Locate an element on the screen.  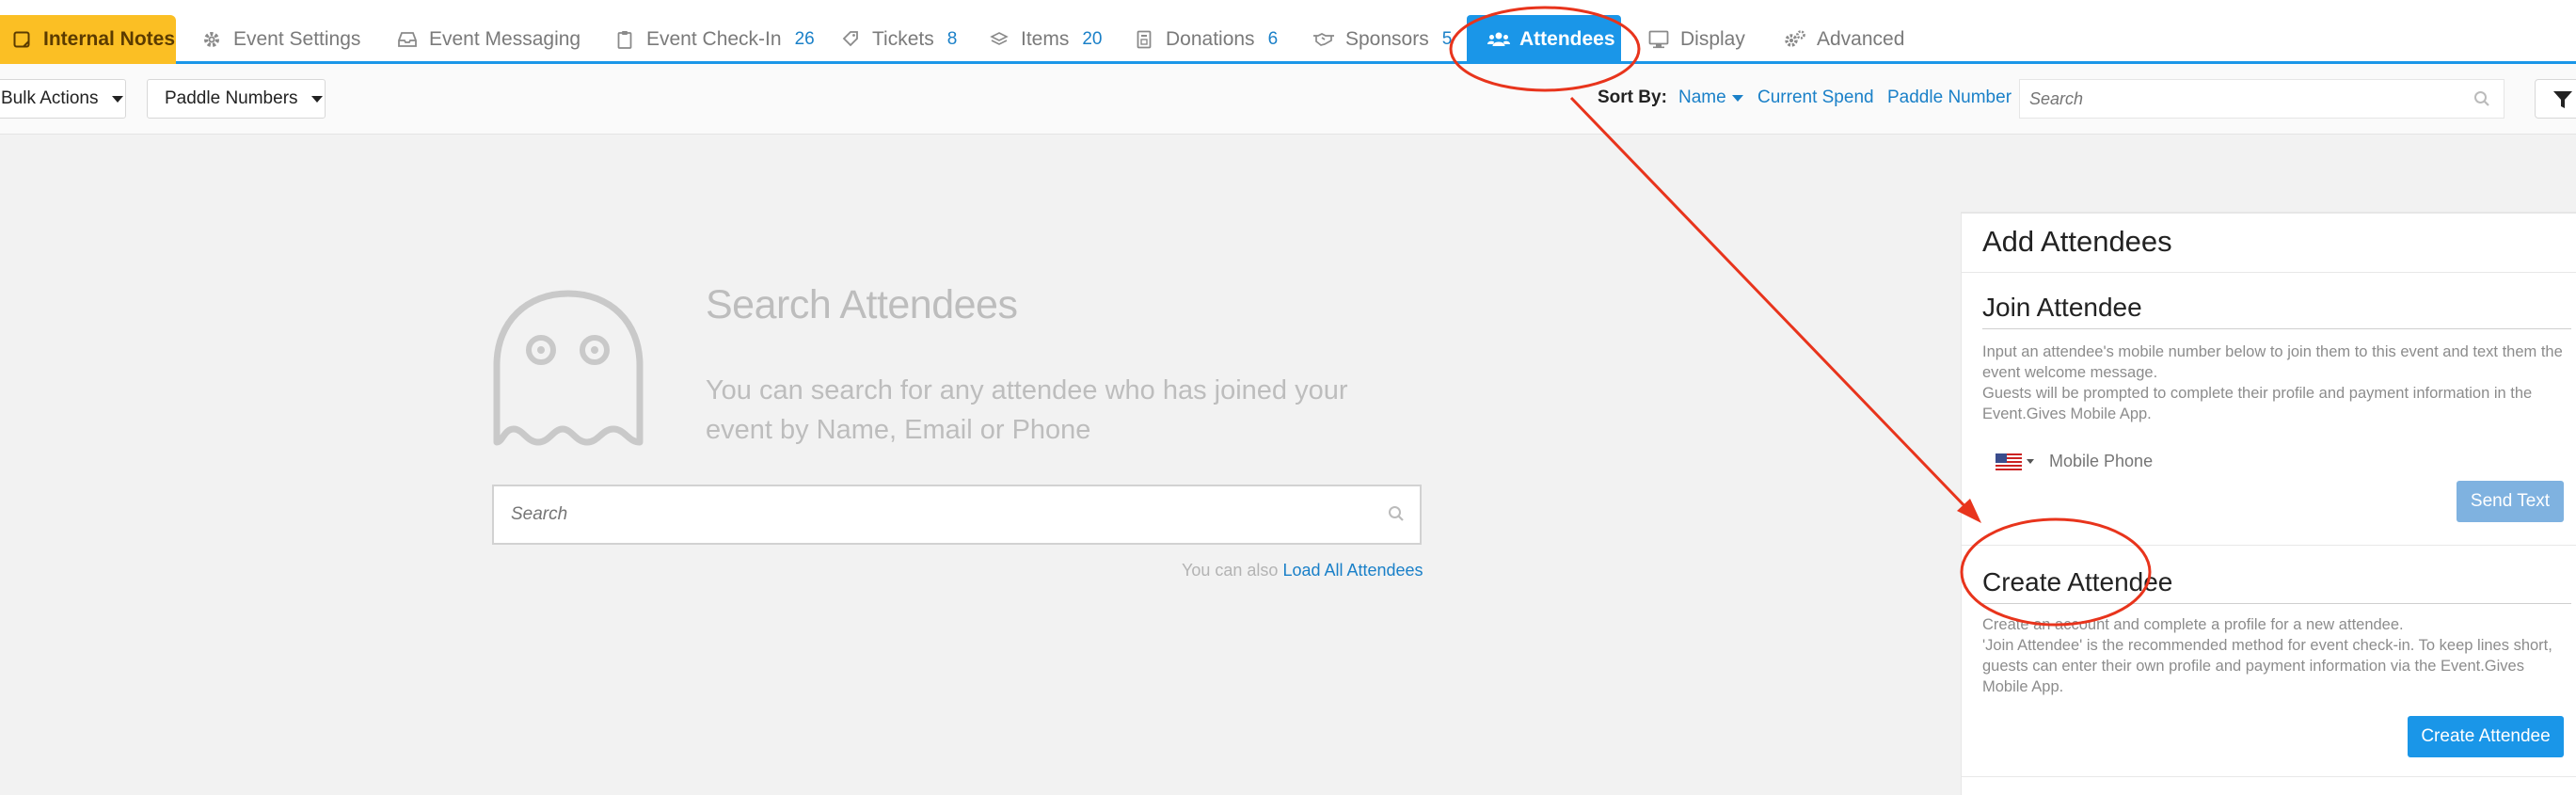
us-flag-icon is located at coordinates (2015, 461).